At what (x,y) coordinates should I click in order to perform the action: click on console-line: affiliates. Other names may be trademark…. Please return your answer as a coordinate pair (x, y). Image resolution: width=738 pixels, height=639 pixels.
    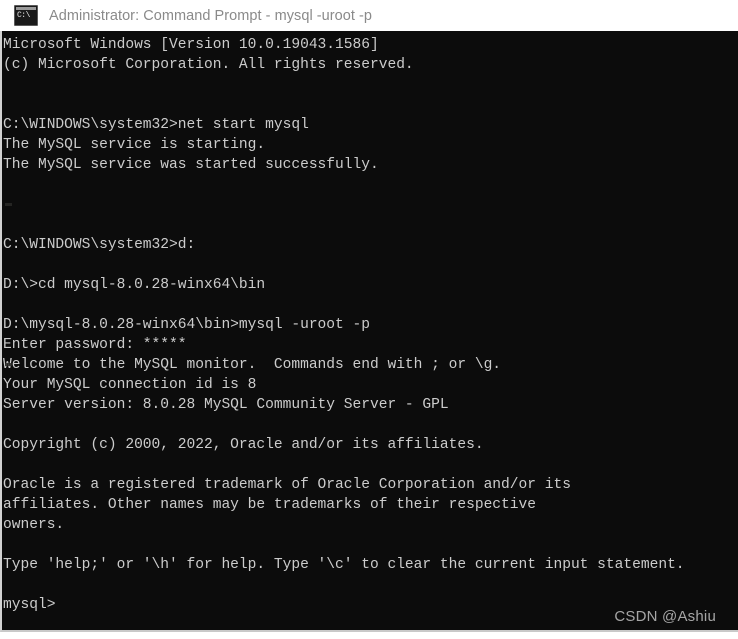
    Looking at the image, I should click on (269, 505).